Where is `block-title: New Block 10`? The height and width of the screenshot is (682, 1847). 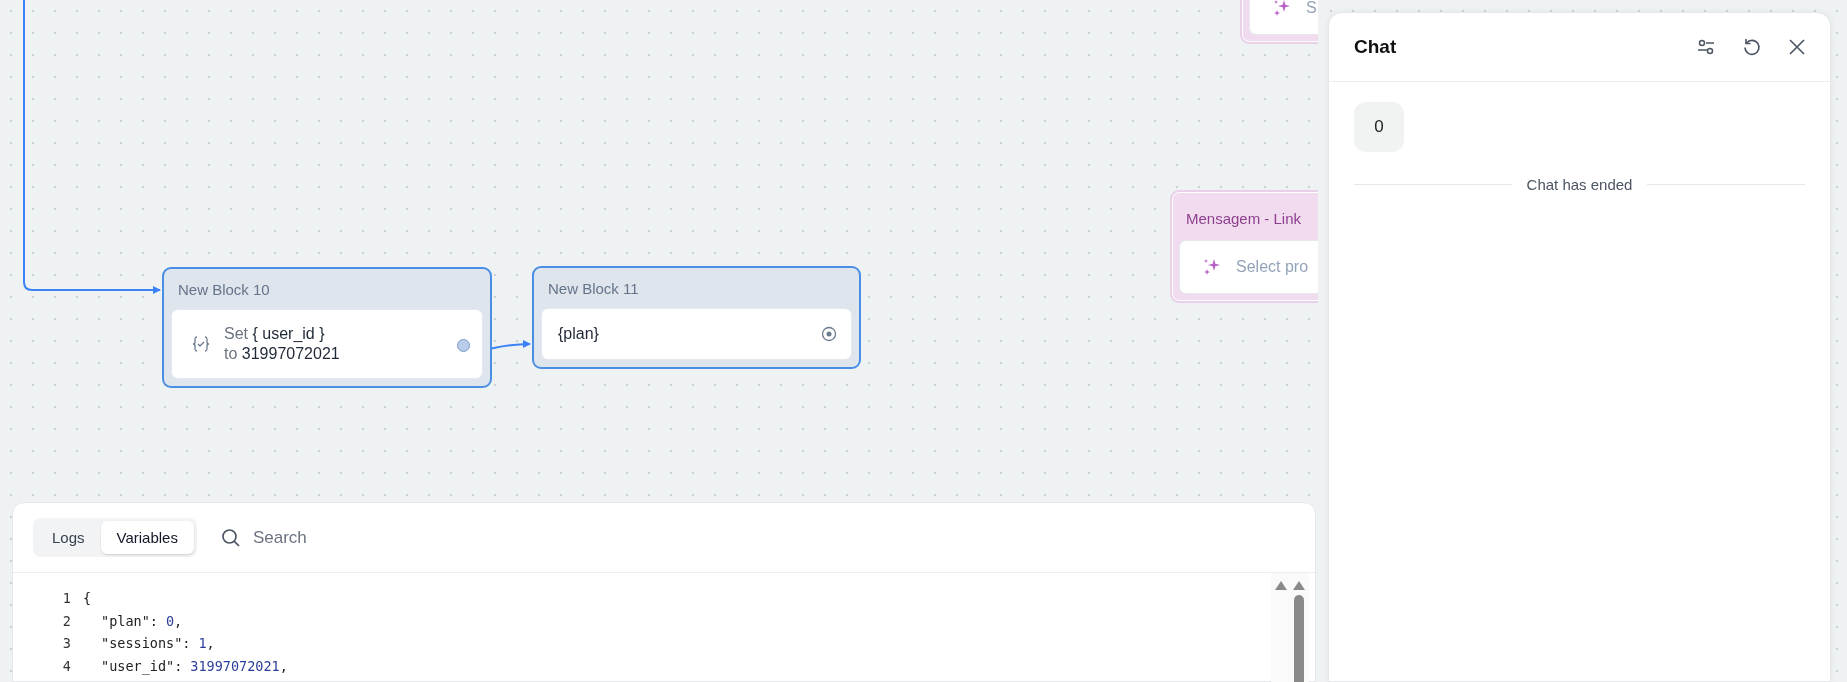
block-title: New Block 10 is located at coordinates (224, 290).